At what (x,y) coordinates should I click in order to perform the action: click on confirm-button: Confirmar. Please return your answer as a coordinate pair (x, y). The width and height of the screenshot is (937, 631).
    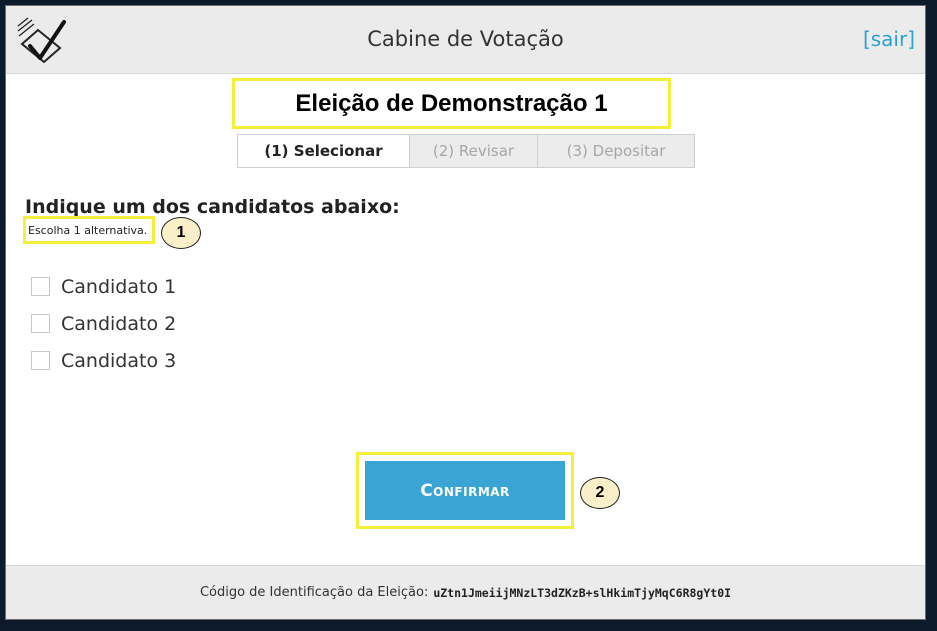
    Looking at the image, I should click on (465, 490).